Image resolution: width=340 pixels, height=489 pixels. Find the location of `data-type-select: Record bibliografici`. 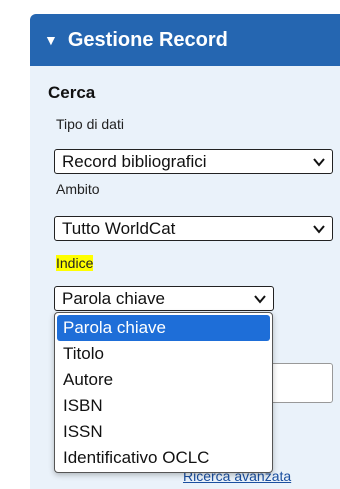

data-type-select: Record bibliografici is located at coordinates (193, 161).